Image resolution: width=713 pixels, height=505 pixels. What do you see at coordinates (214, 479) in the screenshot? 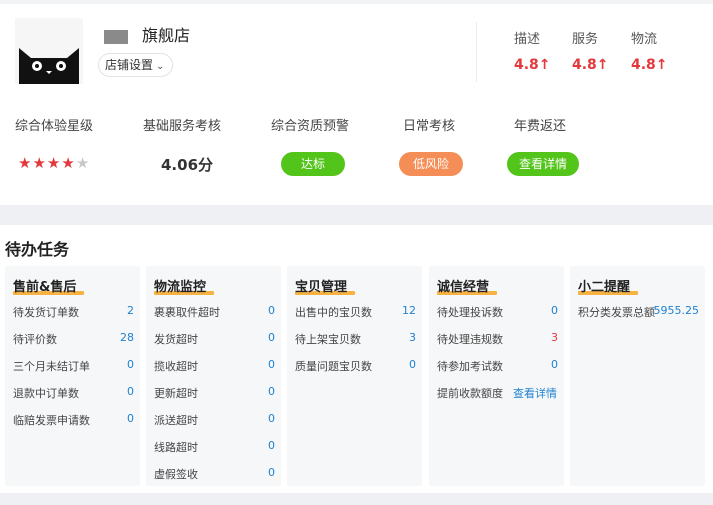
I see `list-item: 虚假签收 0` at bounding box center [214, 479].